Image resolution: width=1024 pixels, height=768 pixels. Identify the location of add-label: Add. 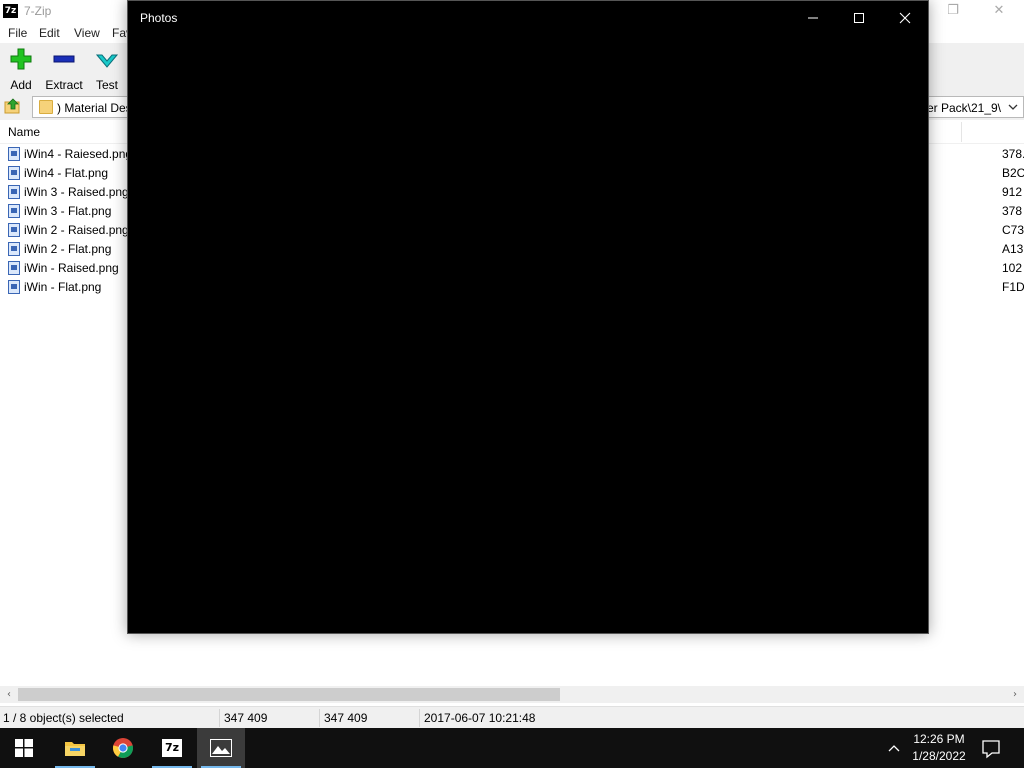
(21, 85).